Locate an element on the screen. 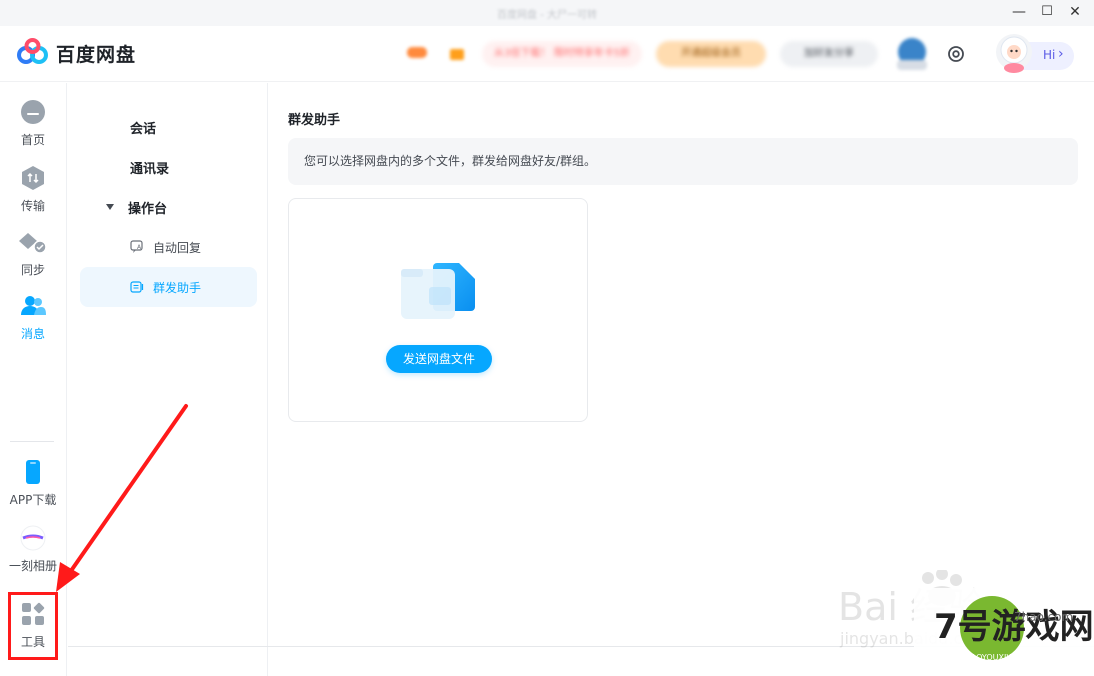 This screenshot has width=1094, height=676. baidu-netdisk-logo-icon is located at coordinates (33, 53).